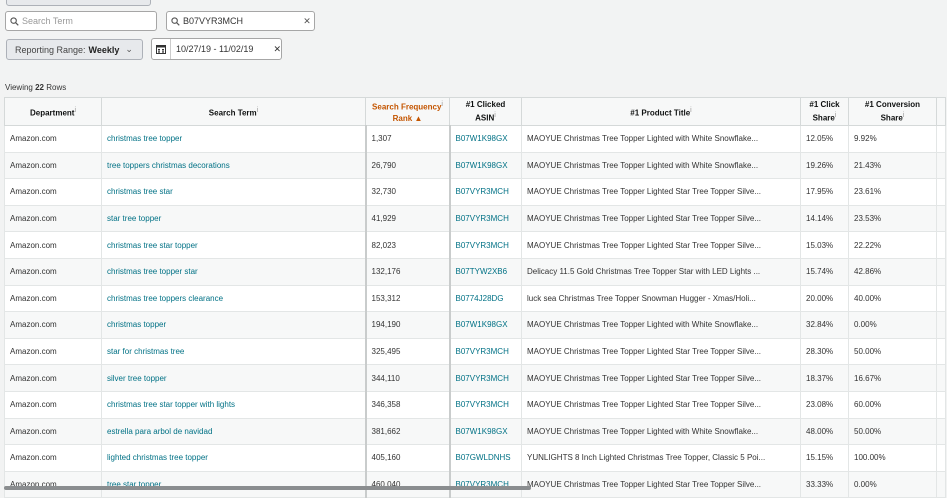 The height and width of the screenshot is (498, 947). I want to click on cell-search-term: star for christmas tree, so click(234, 351).